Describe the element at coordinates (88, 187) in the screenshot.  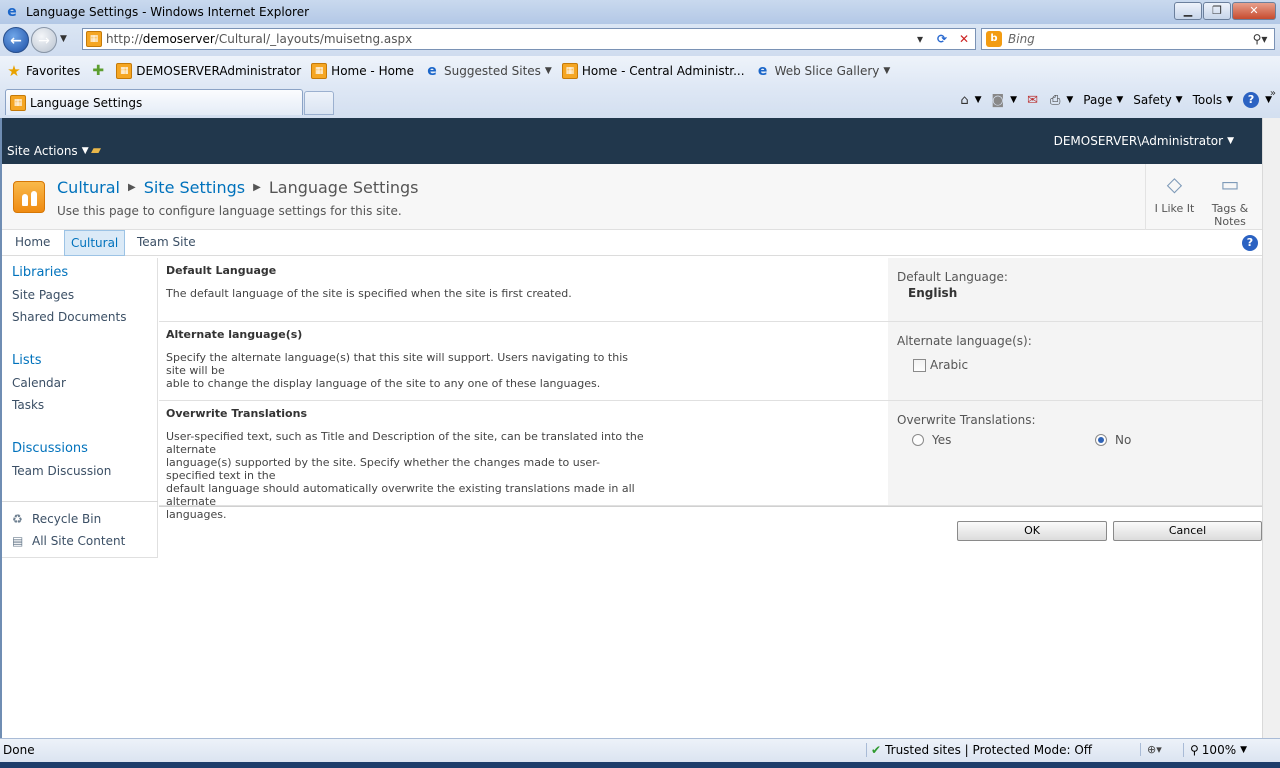
I see `breadcrumb-cultural: Cultural` at that location.